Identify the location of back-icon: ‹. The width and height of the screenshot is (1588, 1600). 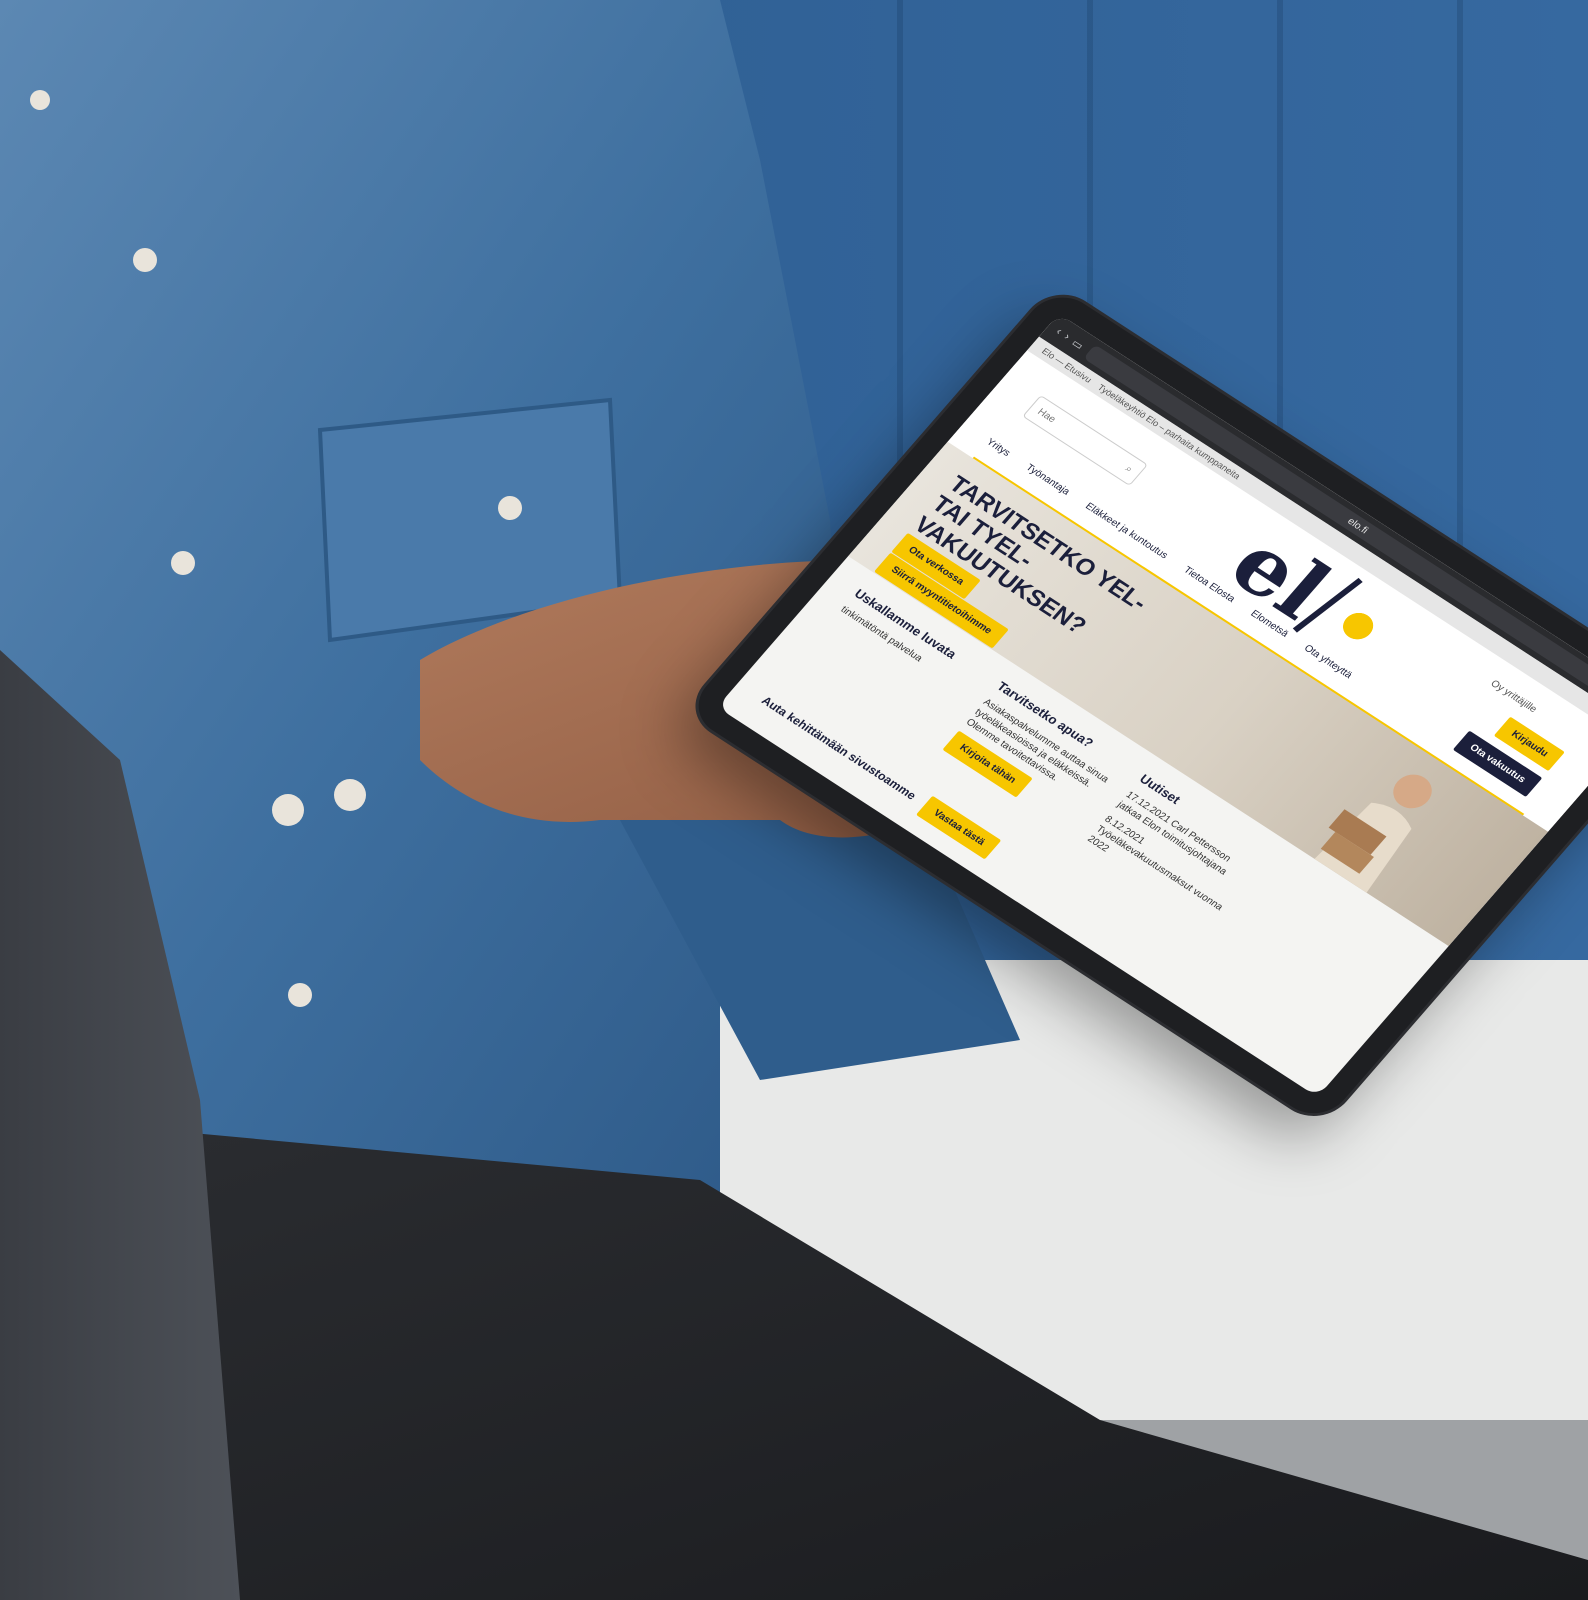
(1059, 332).